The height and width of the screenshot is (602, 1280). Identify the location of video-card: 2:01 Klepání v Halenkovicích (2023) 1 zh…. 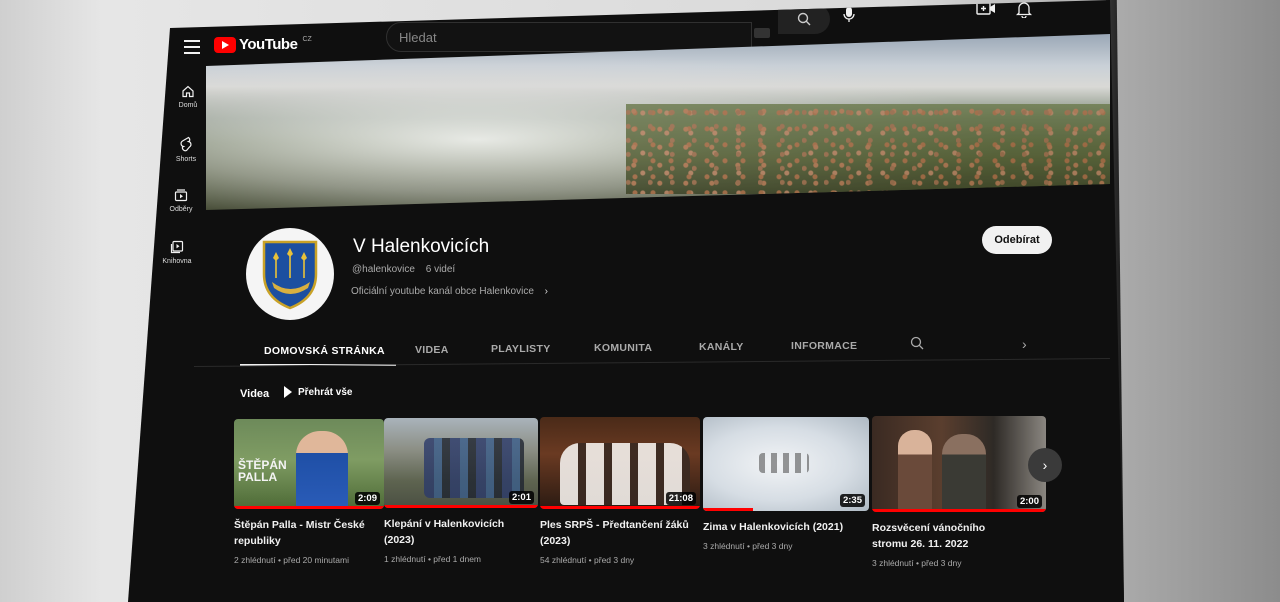
(461, 491).